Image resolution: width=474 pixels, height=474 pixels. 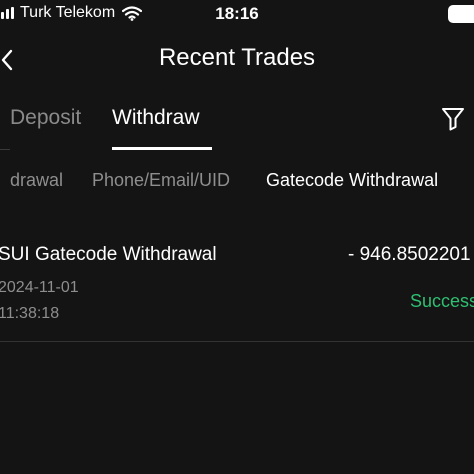 I want to click on trade-amount: - 946.8502201, so click(x=409, y=254).